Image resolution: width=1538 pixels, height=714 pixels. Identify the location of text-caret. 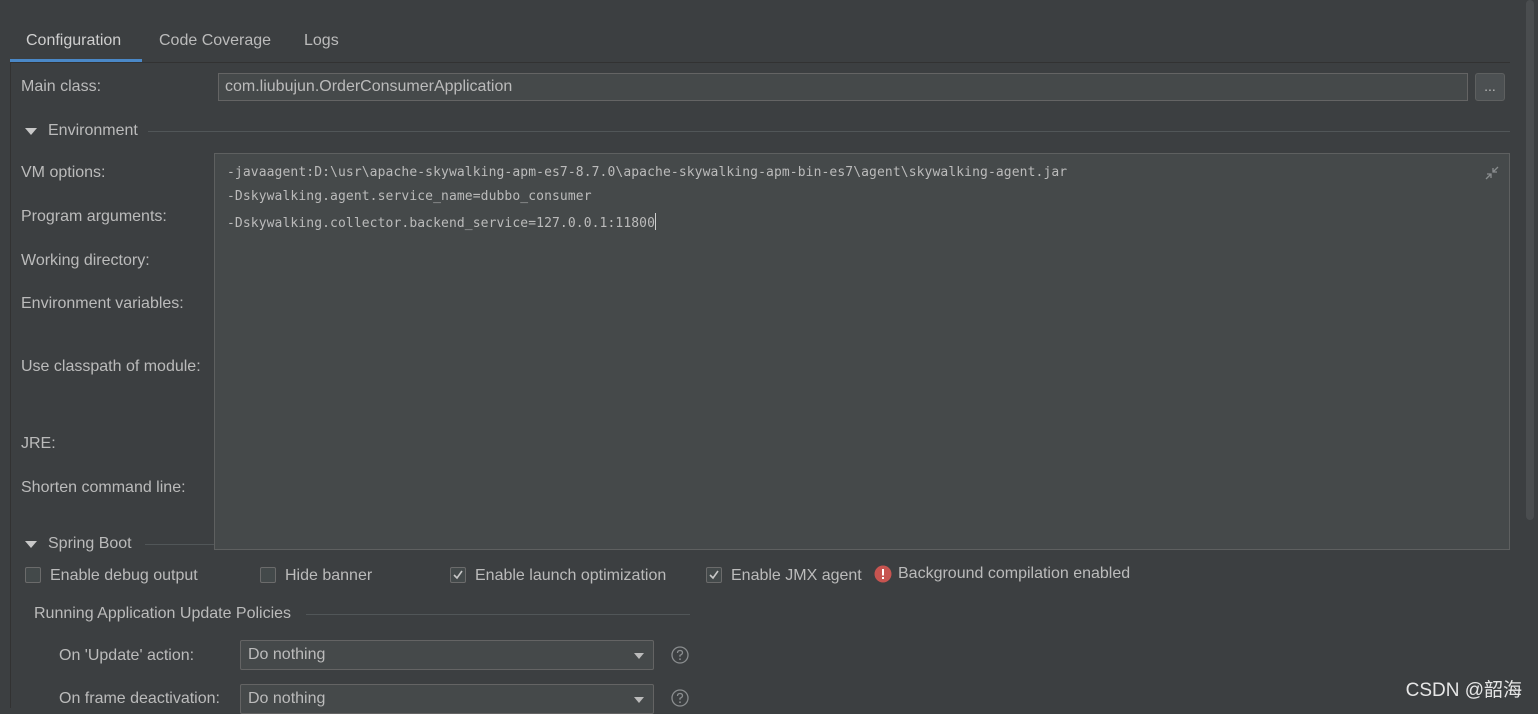
(656, 221).